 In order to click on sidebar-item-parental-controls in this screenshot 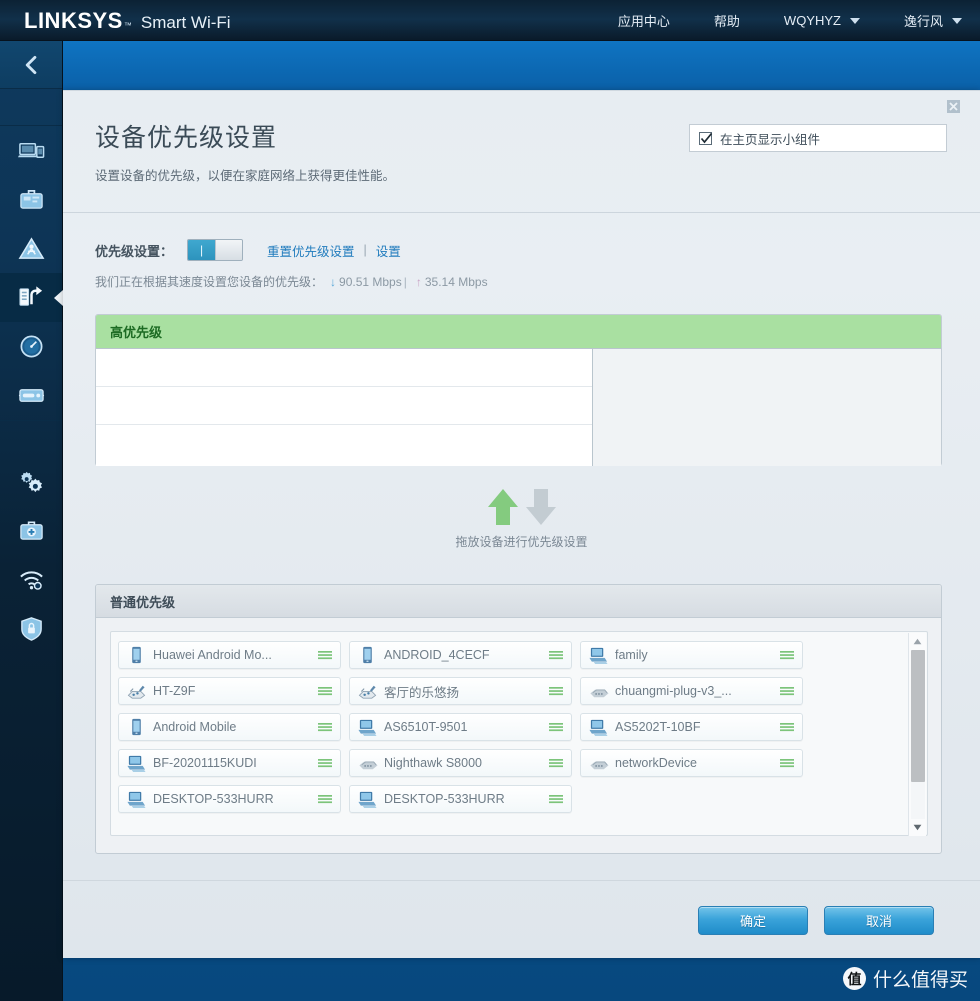, I will do `click(31, 199)`.